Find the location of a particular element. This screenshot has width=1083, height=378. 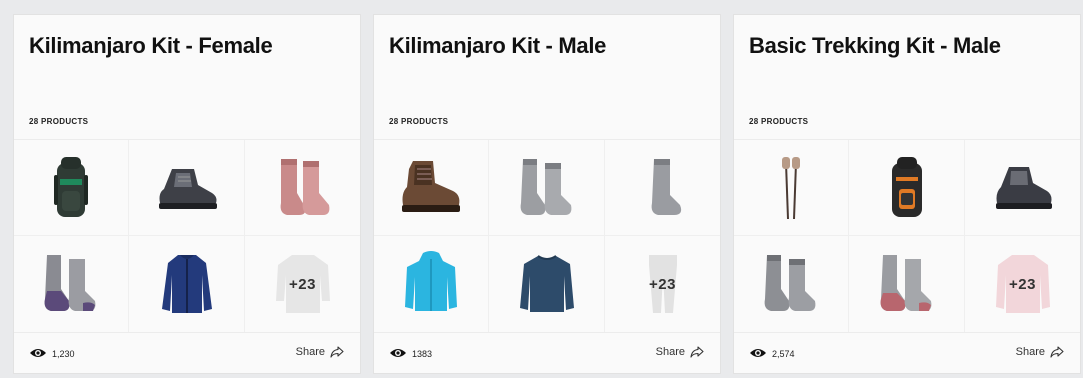

kit-title: Kilimanjaro Kit - Female is located at coordinates (151, 46).